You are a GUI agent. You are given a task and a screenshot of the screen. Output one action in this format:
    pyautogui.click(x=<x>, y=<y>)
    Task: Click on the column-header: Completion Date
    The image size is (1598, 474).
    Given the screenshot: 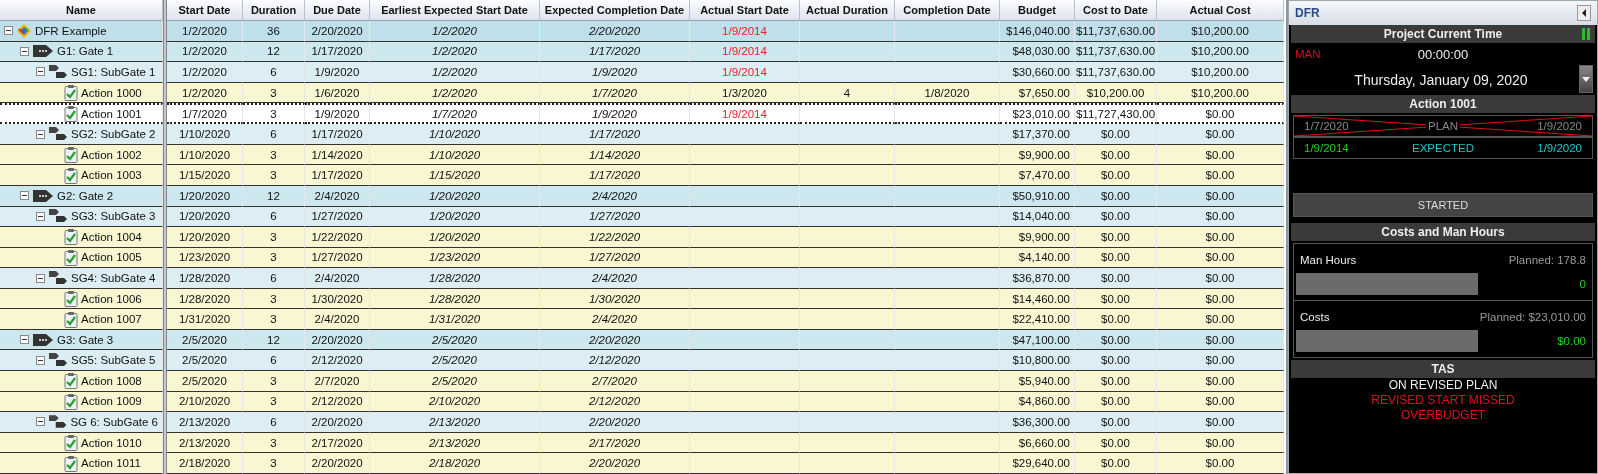 What is the action you would take?
    pyautogui.click(x=947, y=11)
    